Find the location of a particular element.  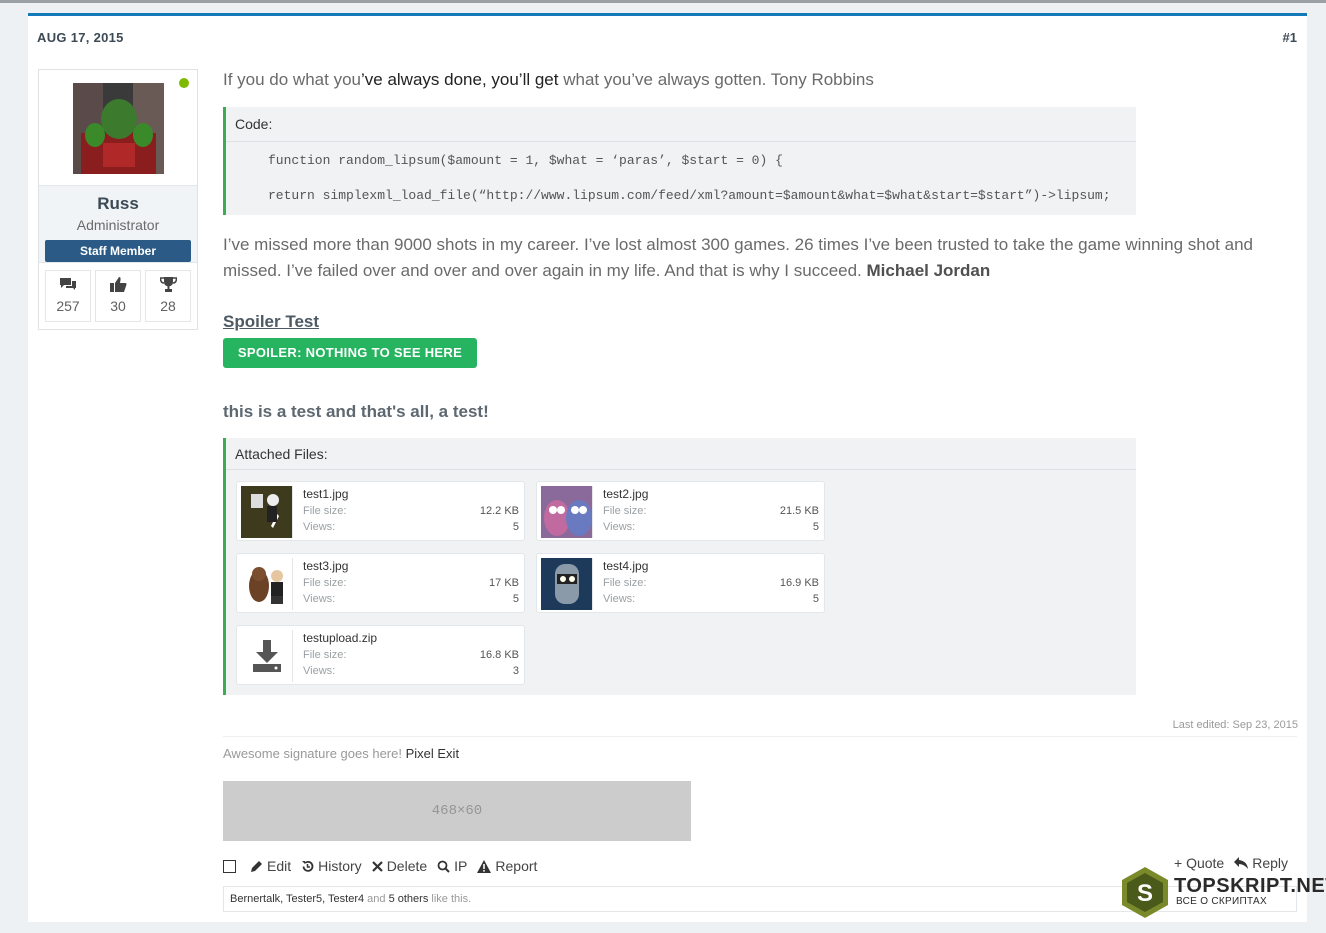

warning-icon is located at coordinates (484, 866).